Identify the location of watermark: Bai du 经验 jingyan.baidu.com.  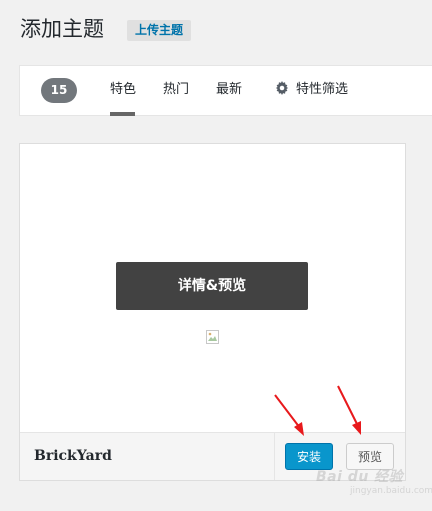
(369, 482).